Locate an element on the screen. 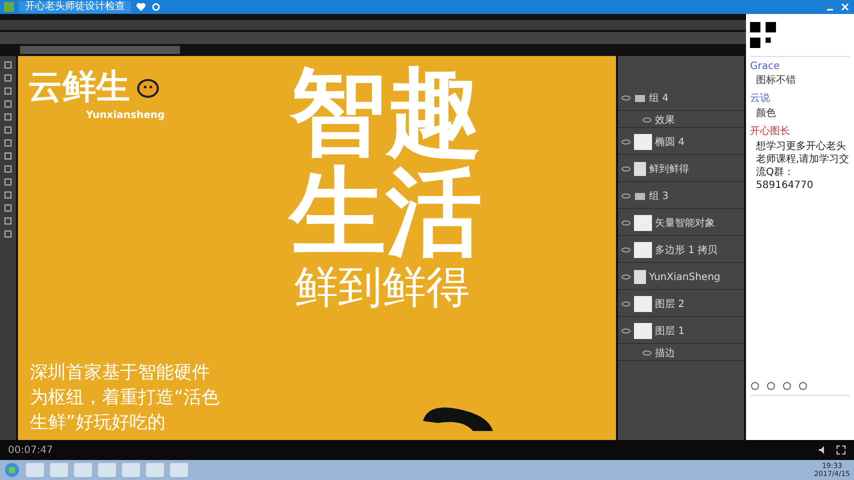 Image resolution: width=854 pixels, height=480 pixels. paragraph: 深圳首家基于智能硬件为枢纽，着重打造“活色生鲜”好玩好吃的 is located at coordinates (125, 398).